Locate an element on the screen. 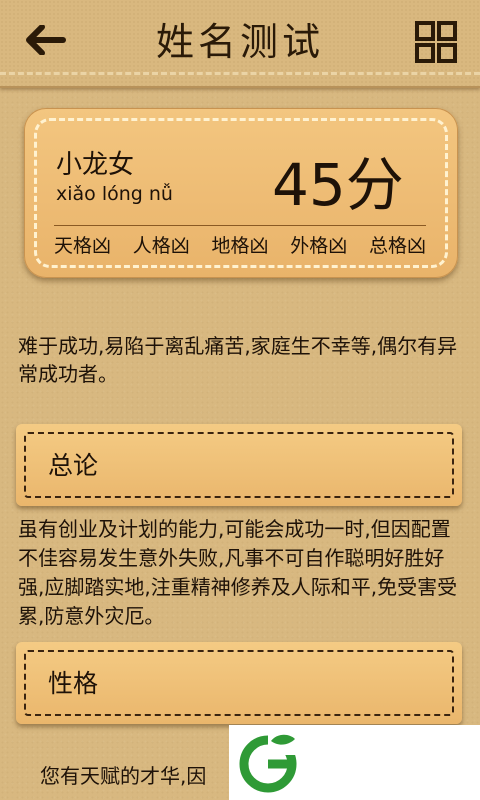 Image resolution: width=480 pixels, height=800 pixels. section-label: 总论 is located at coordinates (73, 465).